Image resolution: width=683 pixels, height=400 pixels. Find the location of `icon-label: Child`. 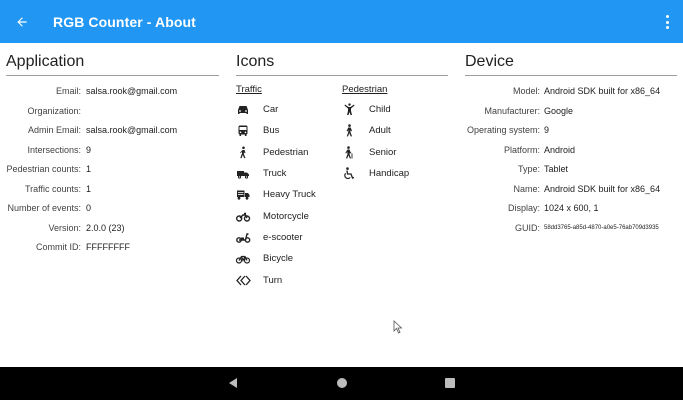

icon-label: Child is located at coordinates (380, 110).